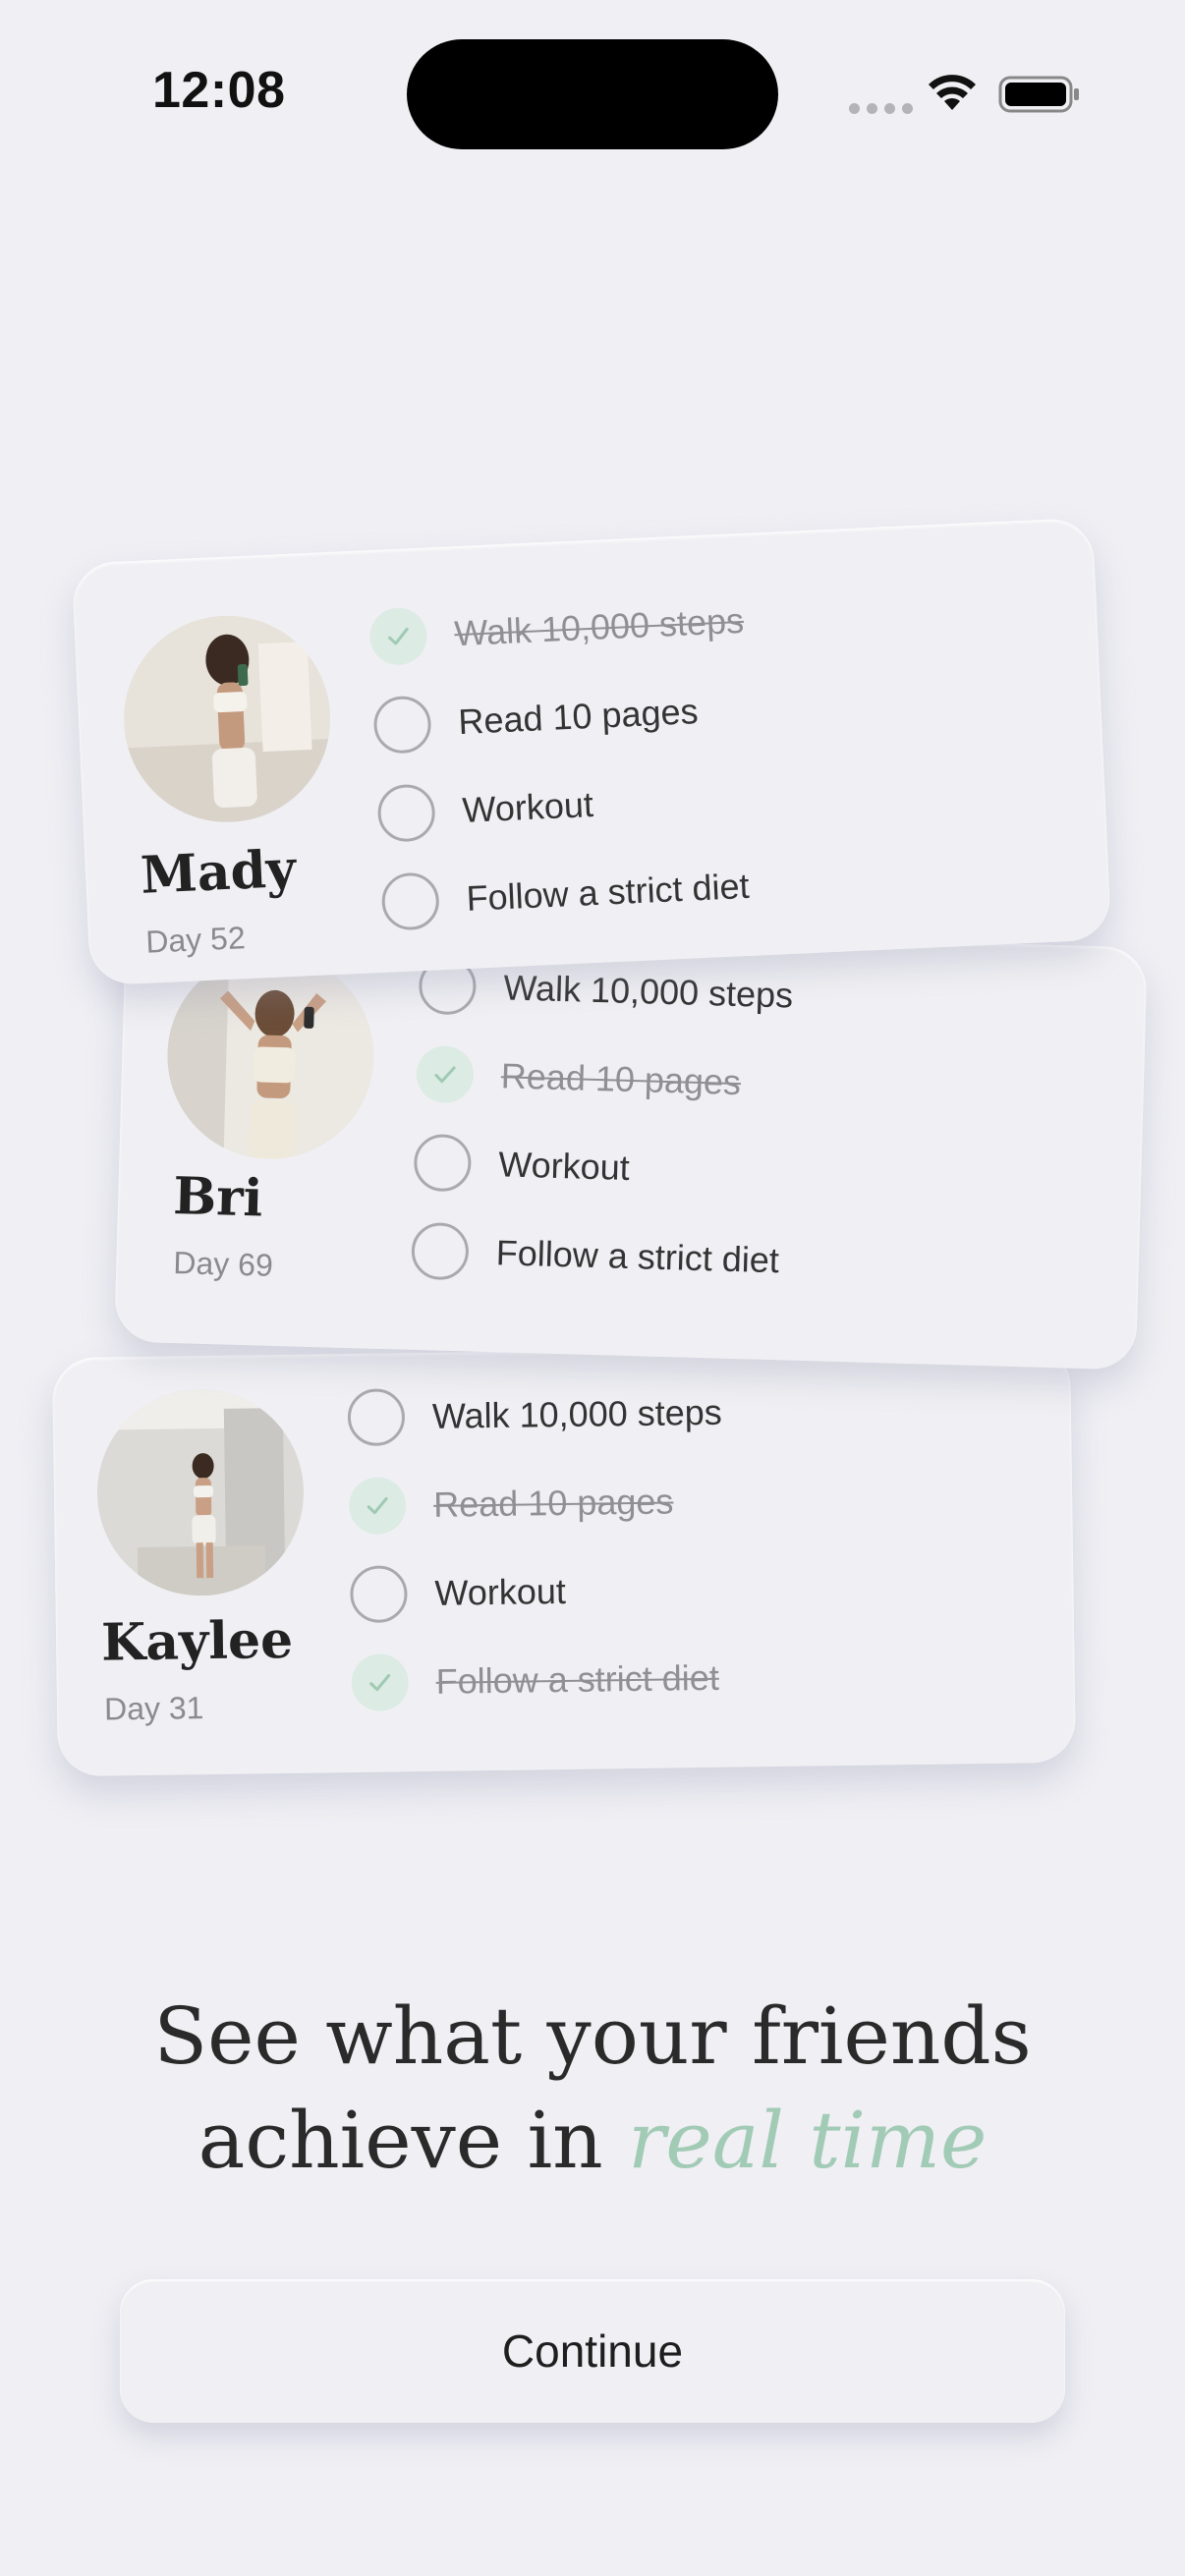 This screenshot has width=1185, height=2576. What do you see at coordinates (414, 2140) in the screenshot?
I see `headline-prefix: achieve in` at bounding box center [414, 2140].